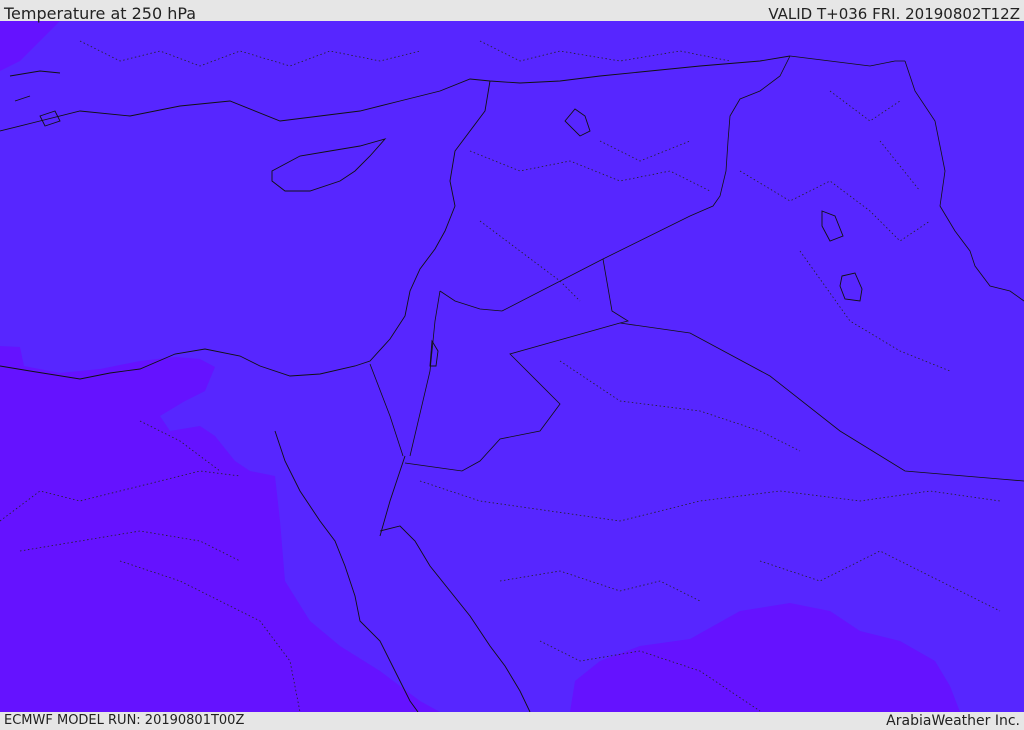 This screenshot has width=1024, height=730. I want to click on valid-time: VALID T+036 FRI. 20190802T12Z, so click(894, 14).